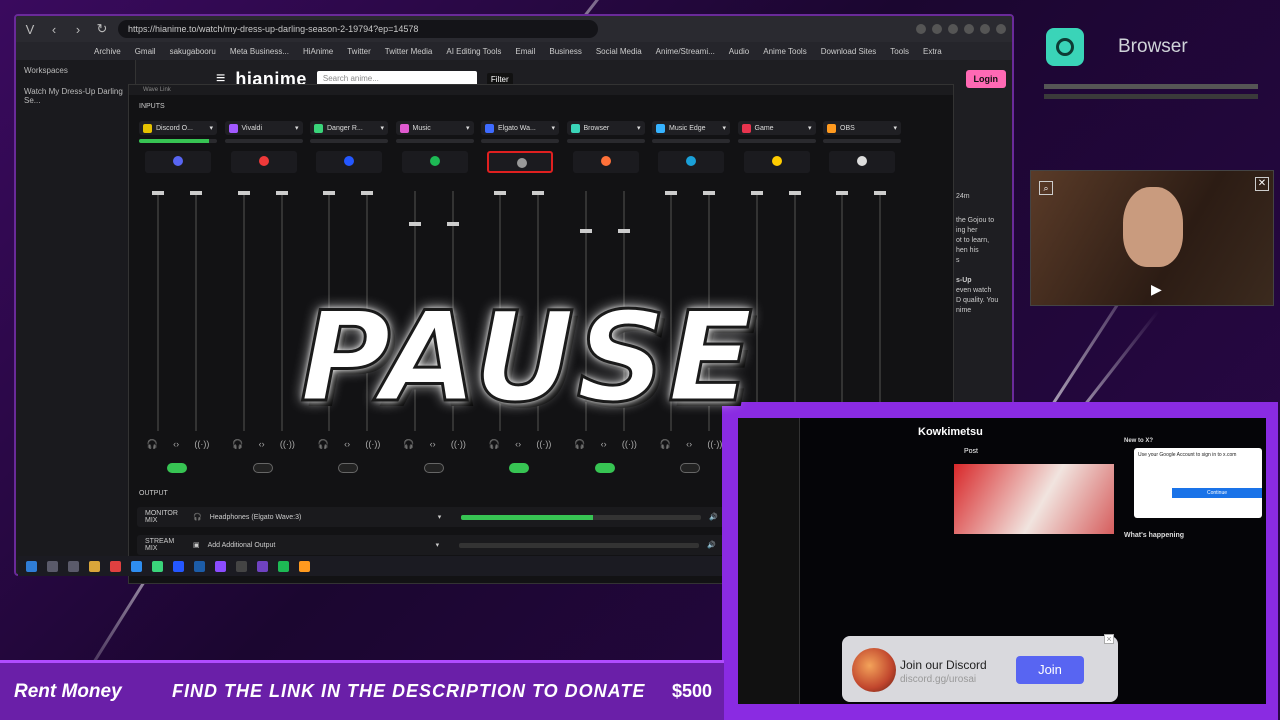 This screenshot has width=1280, height=720. What do you see at coordinates (1046, 188) in the screenshot?
I see `zoom-icon: ⌕` at bounding box center [1046, 188].